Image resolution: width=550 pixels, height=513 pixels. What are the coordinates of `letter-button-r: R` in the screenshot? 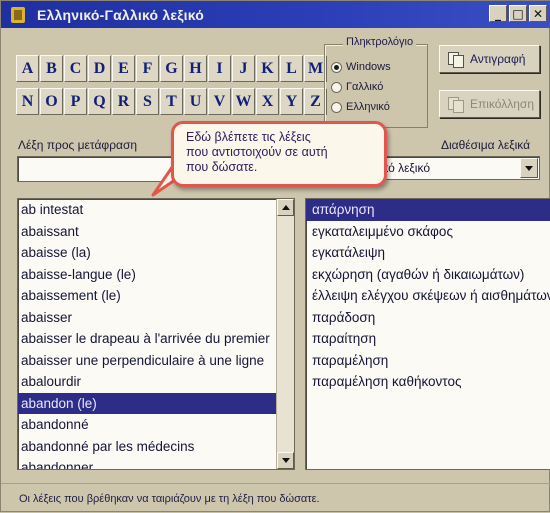 It's located at (123, 101).